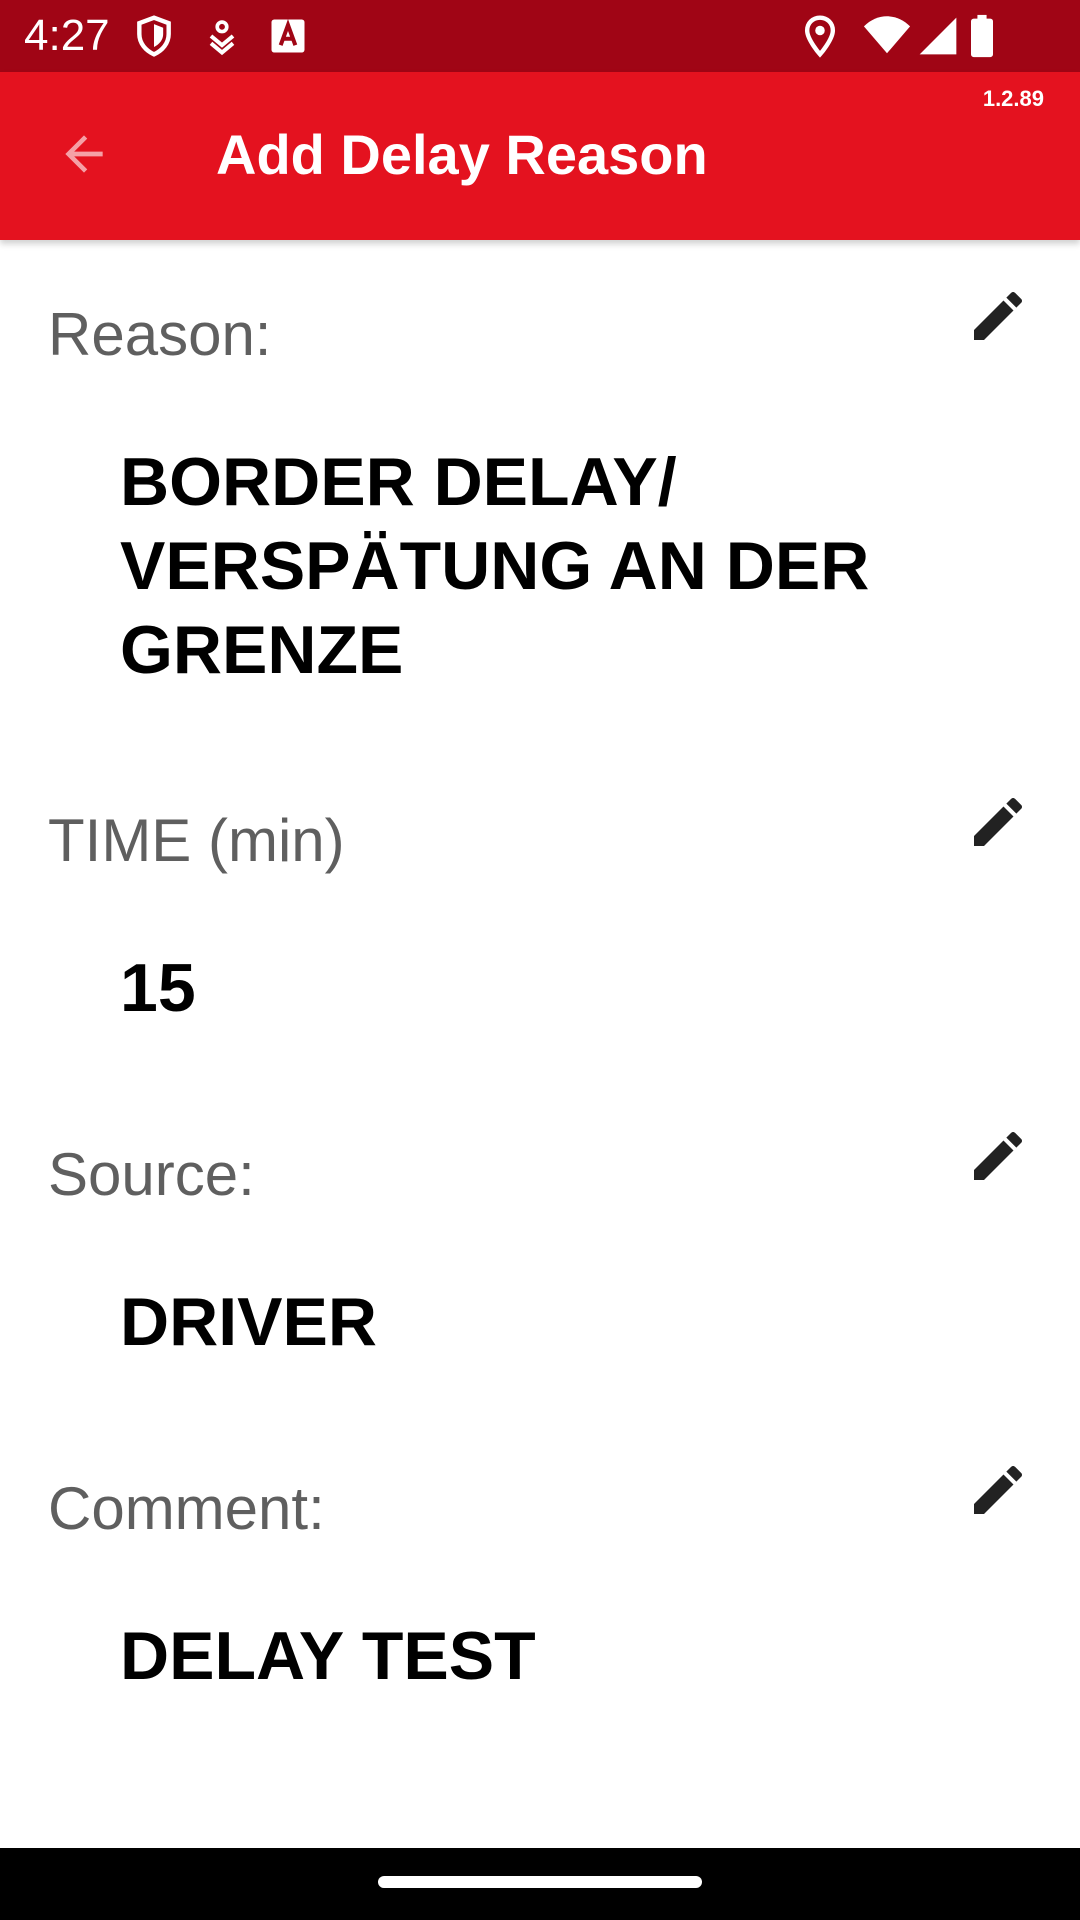 Image resolution: width=1080 pixels, height=1920 pixels. I want to click on signal-icon, so click(938, 36).